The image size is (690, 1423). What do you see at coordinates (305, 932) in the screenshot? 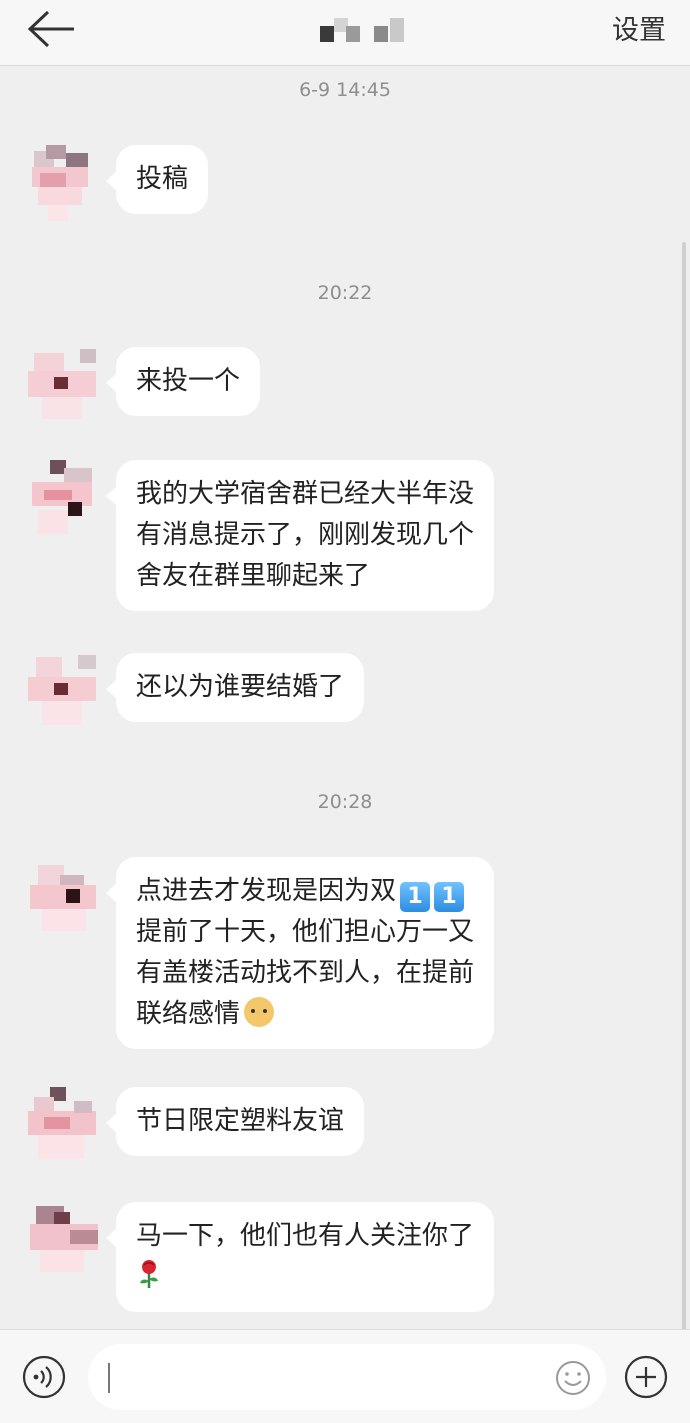
I see `message-text: 提前了十天，他们担心万一又` at bounding box center [305, 932].